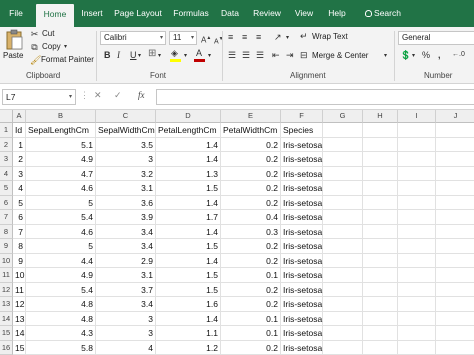  I want to click on cell-f2: Iris-setosa, so click(302, 144).